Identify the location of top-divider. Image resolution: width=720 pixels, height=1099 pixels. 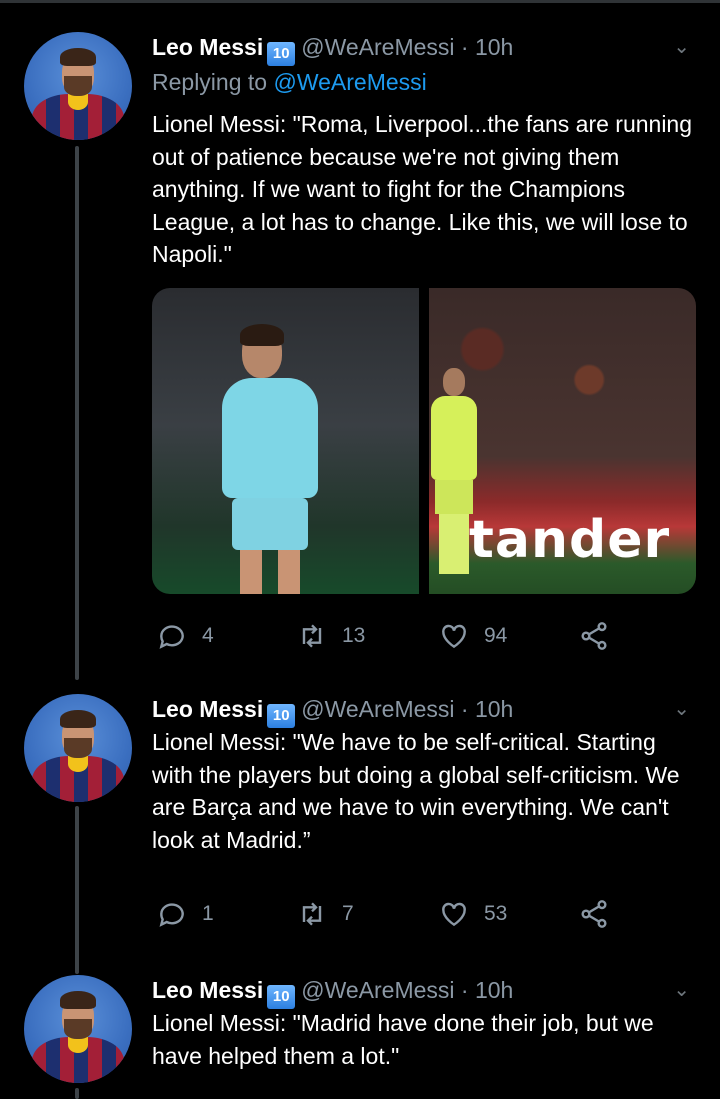
(360, 1).